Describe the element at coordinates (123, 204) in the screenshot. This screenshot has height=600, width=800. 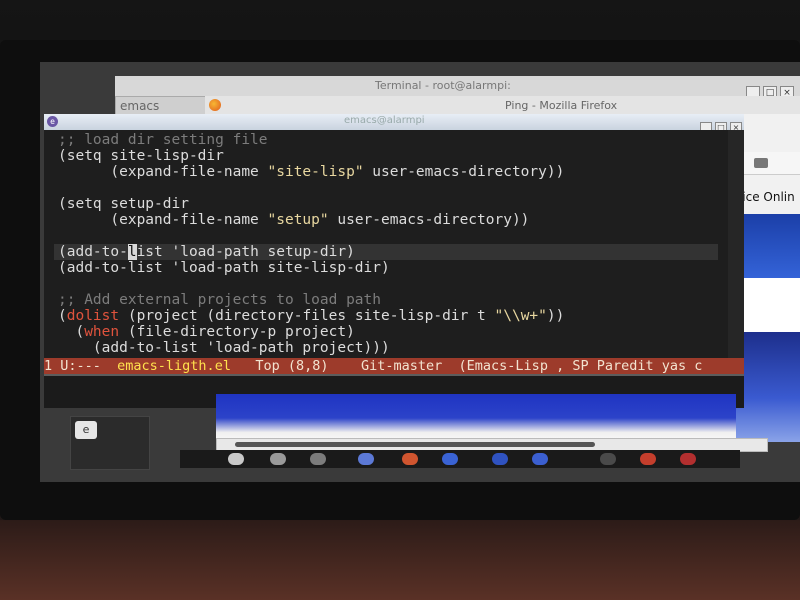
I see `code-line: (setq setup-dir` at that location.